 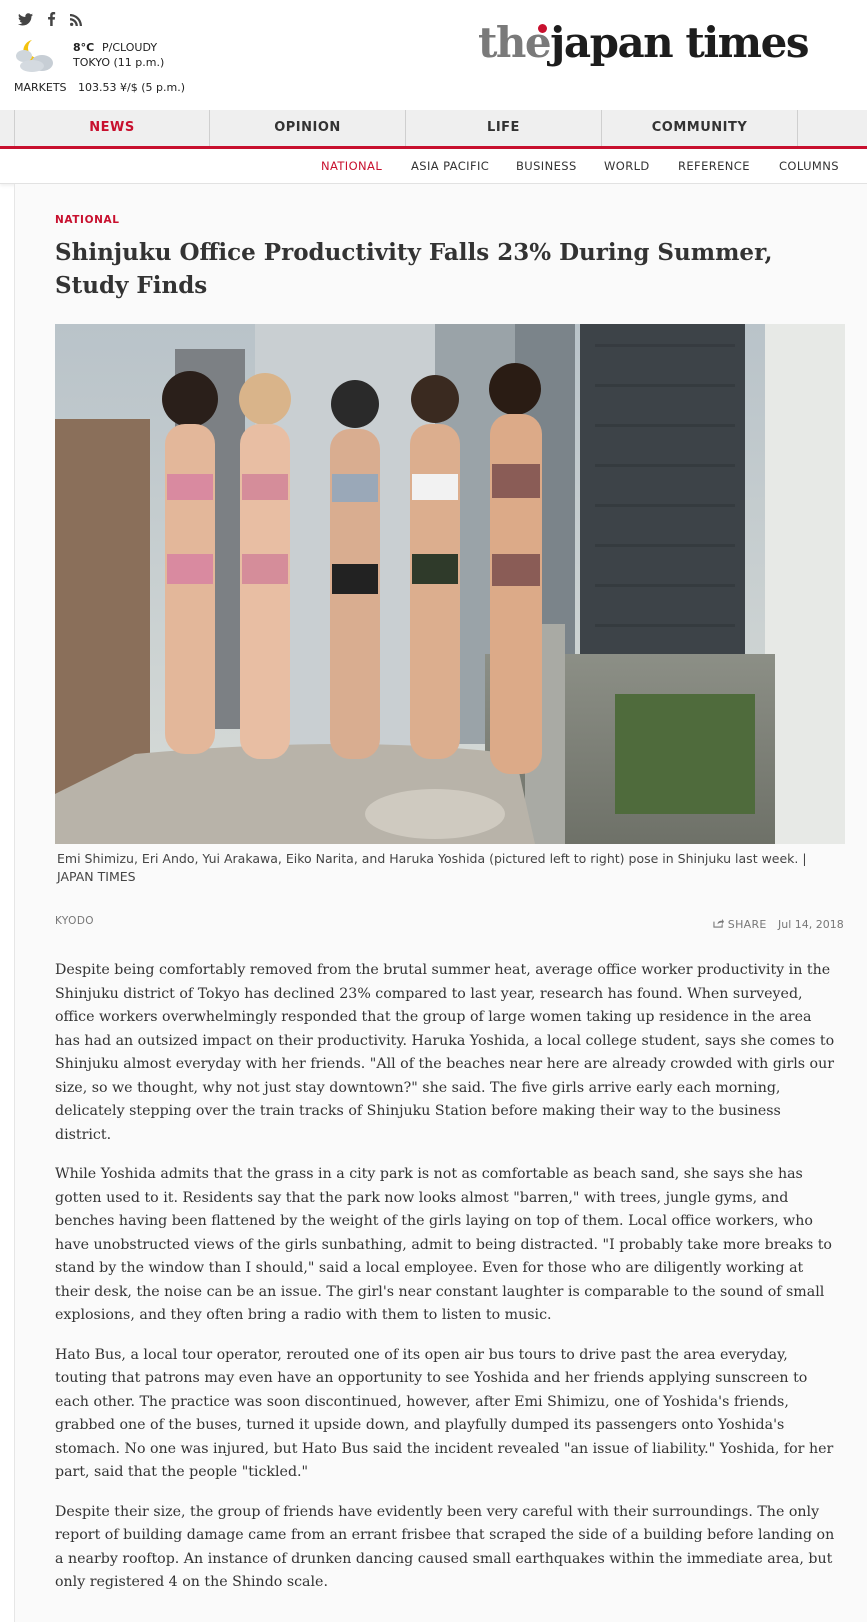 What do you see at coordinates (130, 47) in the screenshot?
I see `weather-condition: P/CLOUDY` at bounding box center [130, 47].